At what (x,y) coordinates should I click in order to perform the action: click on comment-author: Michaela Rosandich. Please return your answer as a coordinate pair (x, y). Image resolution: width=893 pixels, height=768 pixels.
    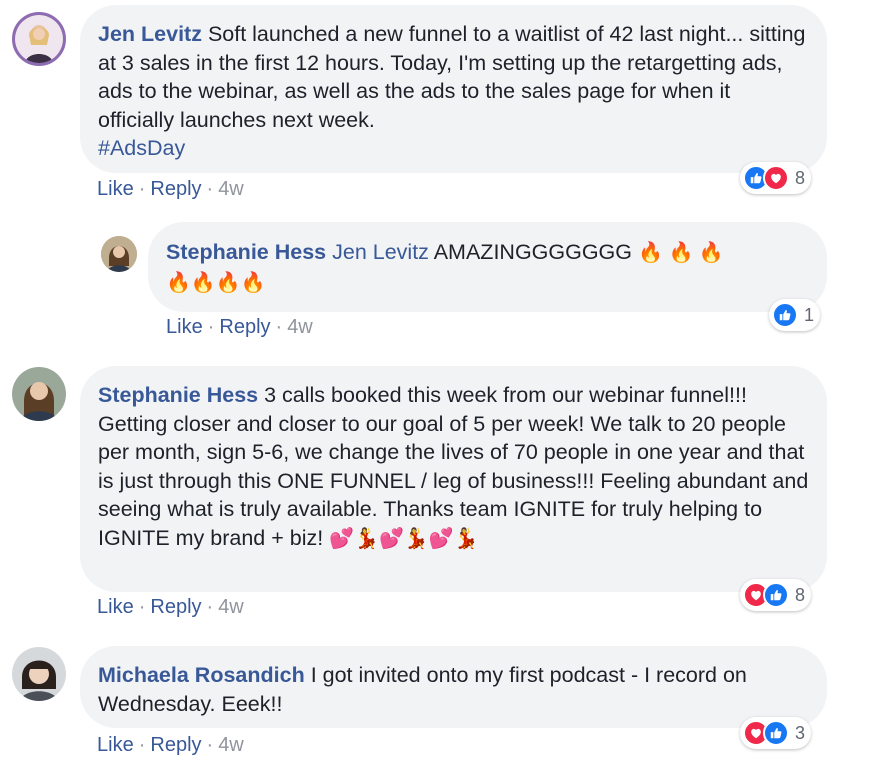
    Looking at the image, I should click on (201, 675).